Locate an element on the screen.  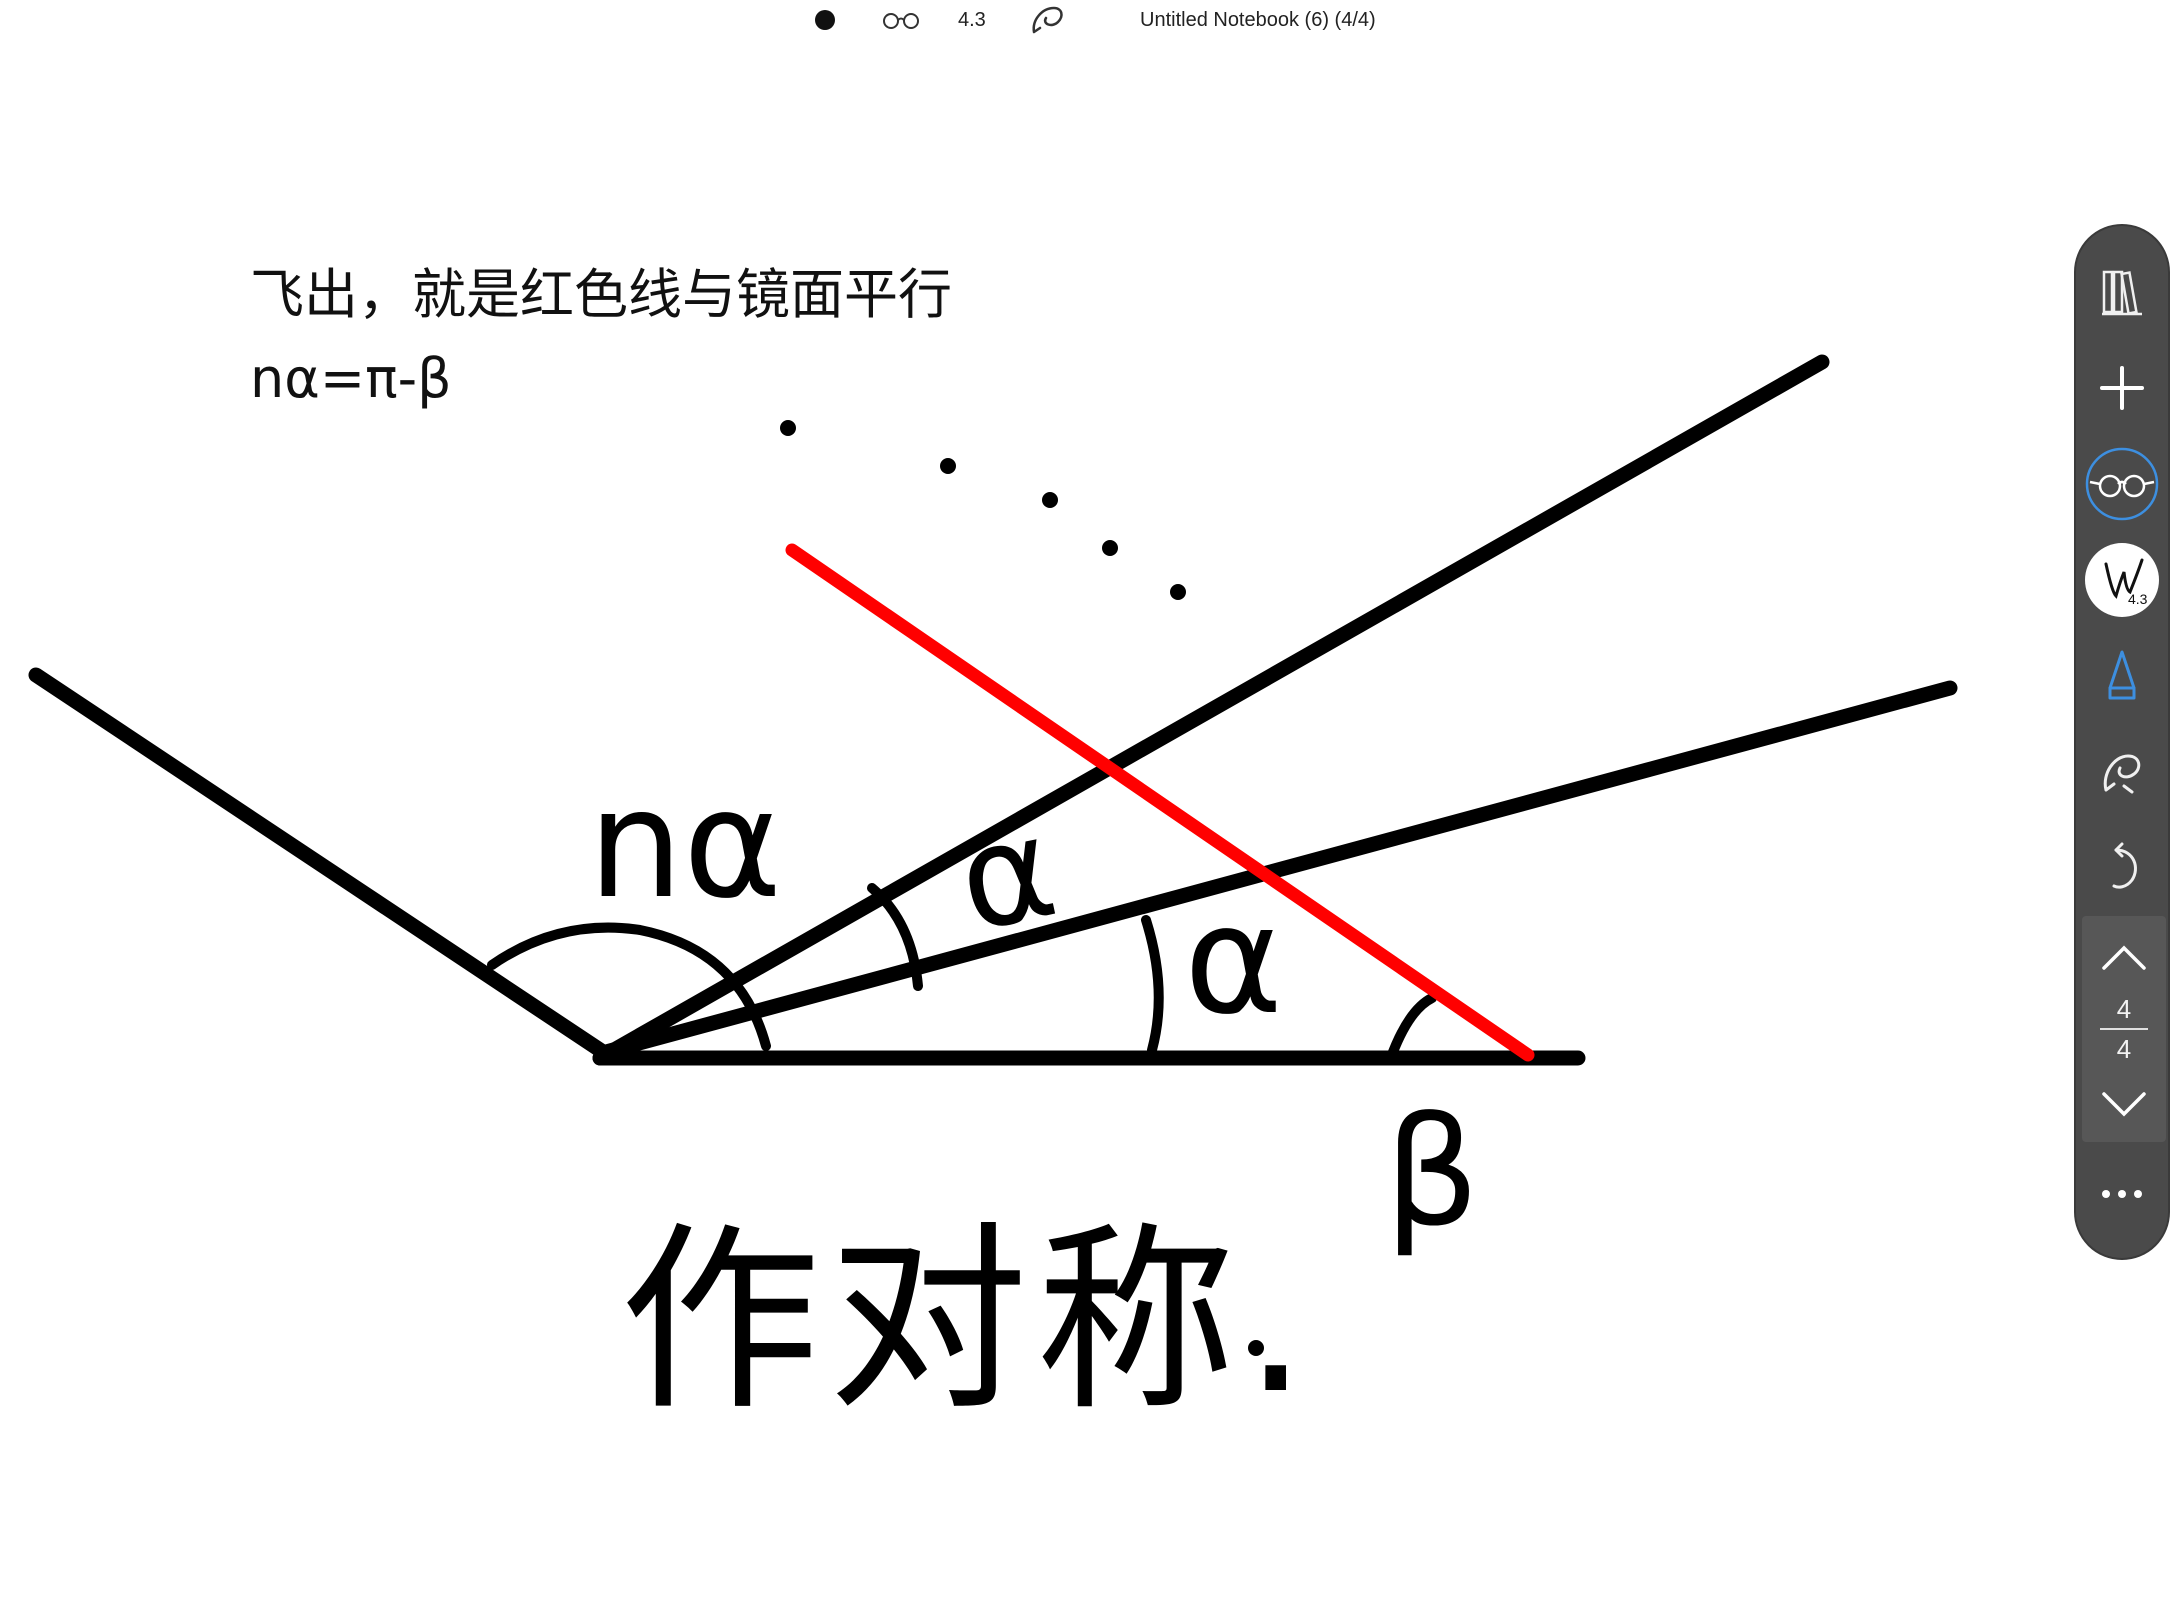
label-alpha-1: α is located at coordinates (1007, 875).